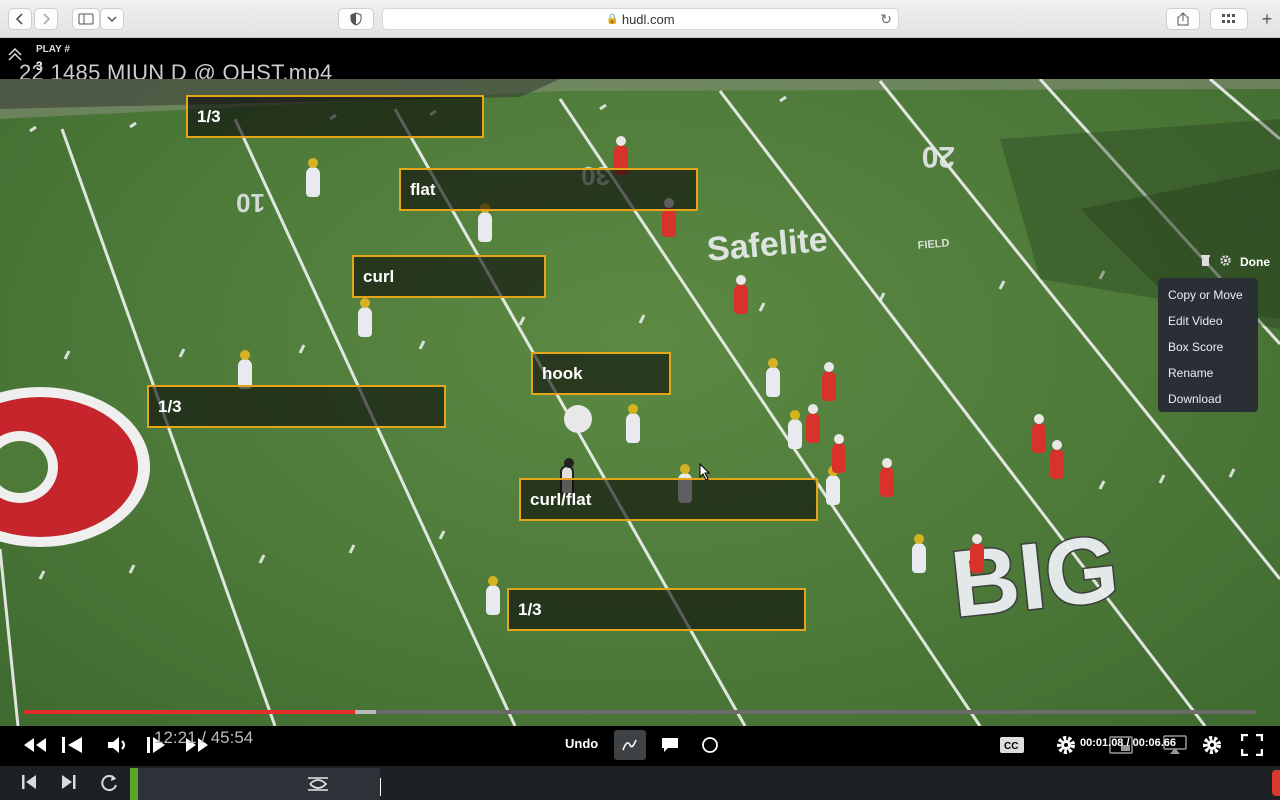 This screenshot has height=800, width=1280. What do you see at coordinates (380, 787) in the screenshot?
I see `timeline-cursor` at bounding box center [380, 787].